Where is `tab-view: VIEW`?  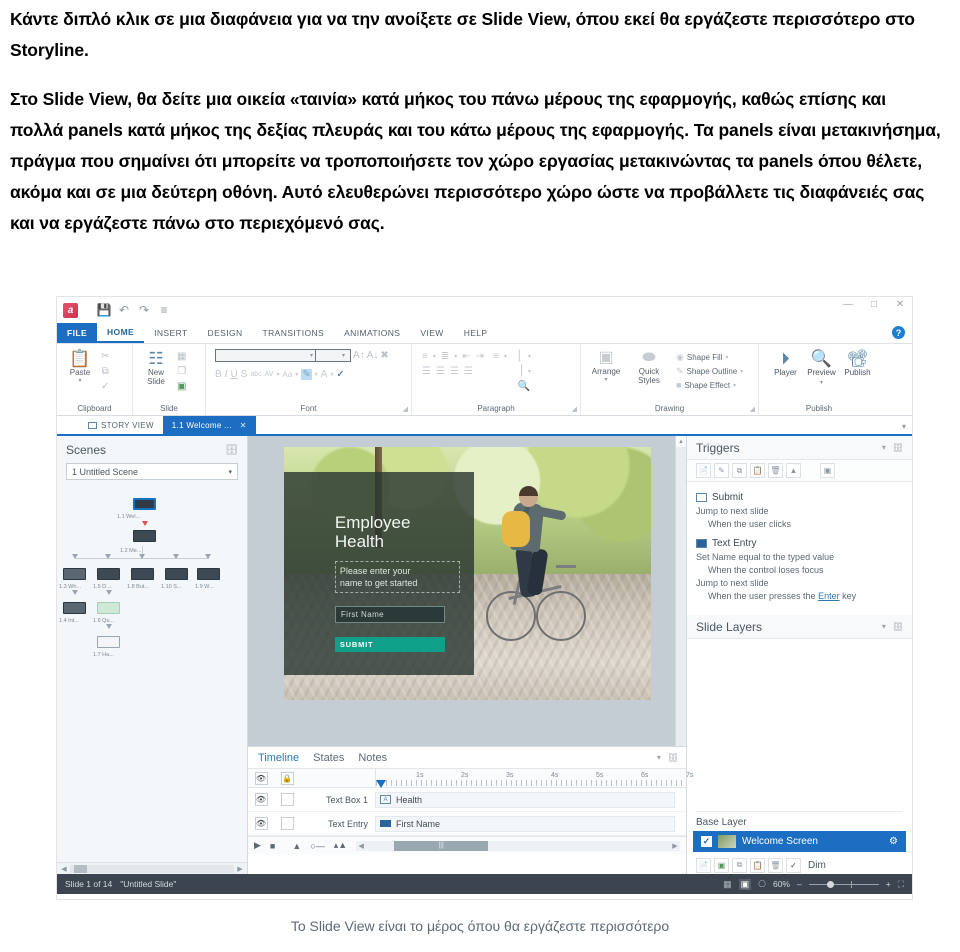 tab-view: VIEW is located at coordinates (431, 333).